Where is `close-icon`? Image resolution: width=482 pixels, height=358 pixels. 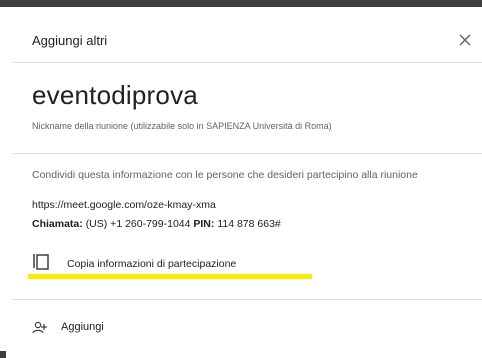 close-icon is located at coordinates (465, 40).